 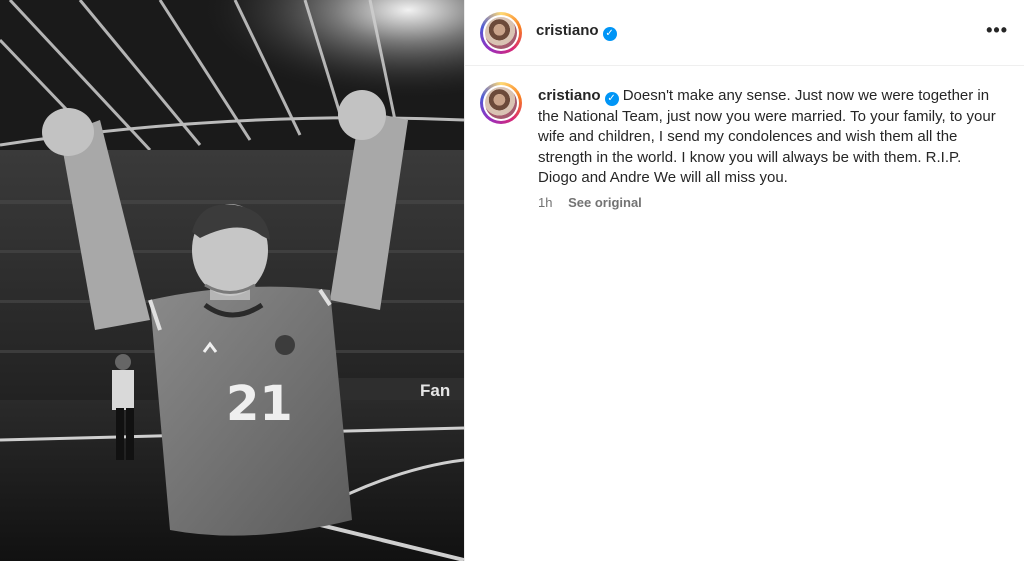 I want to click on jersey-number: 21, so click(x=259, y=404).